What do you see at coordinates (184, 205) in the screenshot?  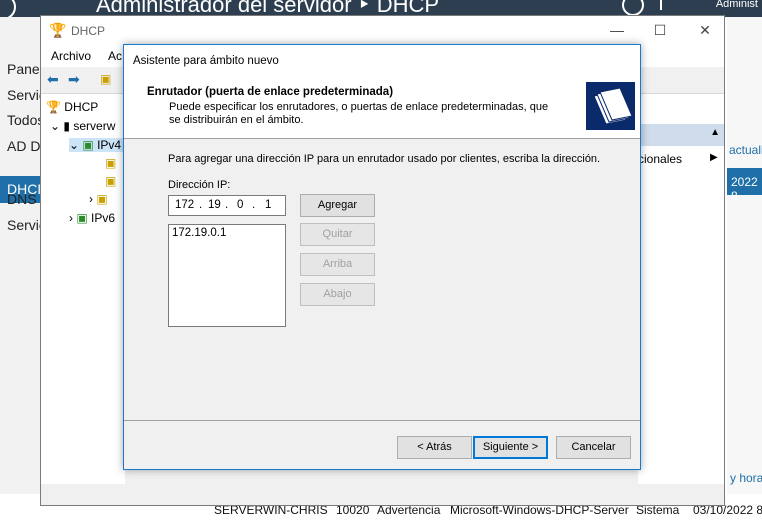 I see `ip-octet-1: 172` at bounding box center [184, 205].